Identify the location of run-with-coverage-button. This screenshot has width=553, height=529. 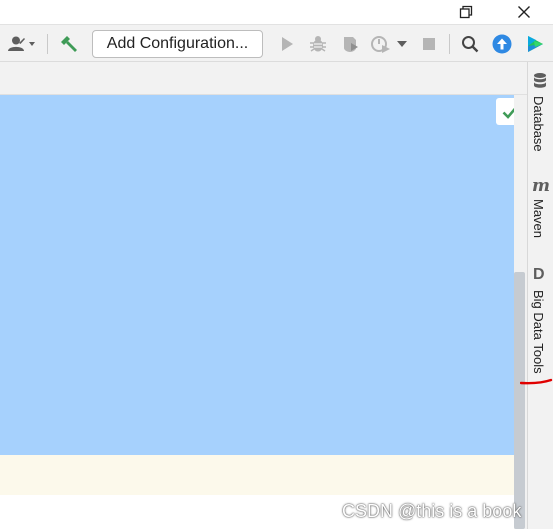
(350, 44).